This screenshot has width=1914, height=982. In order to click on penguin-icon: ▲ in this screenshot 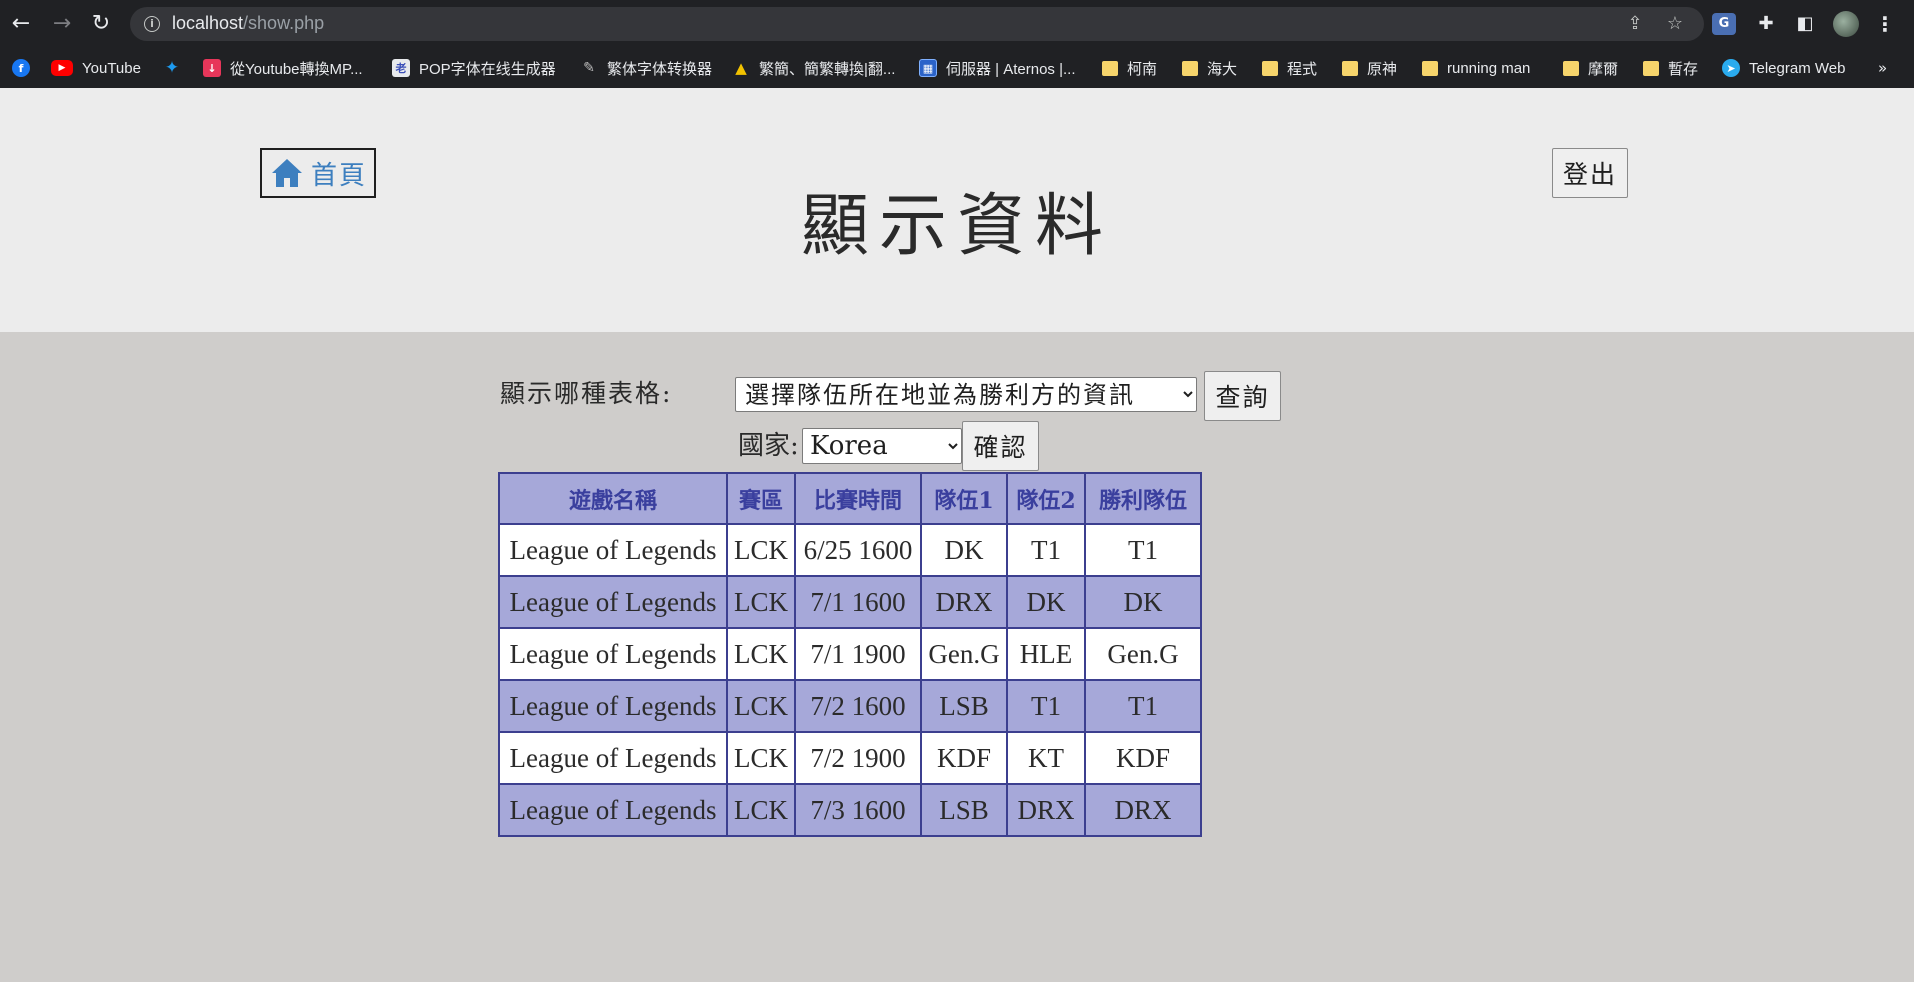, I will do `click(741, 68)`.